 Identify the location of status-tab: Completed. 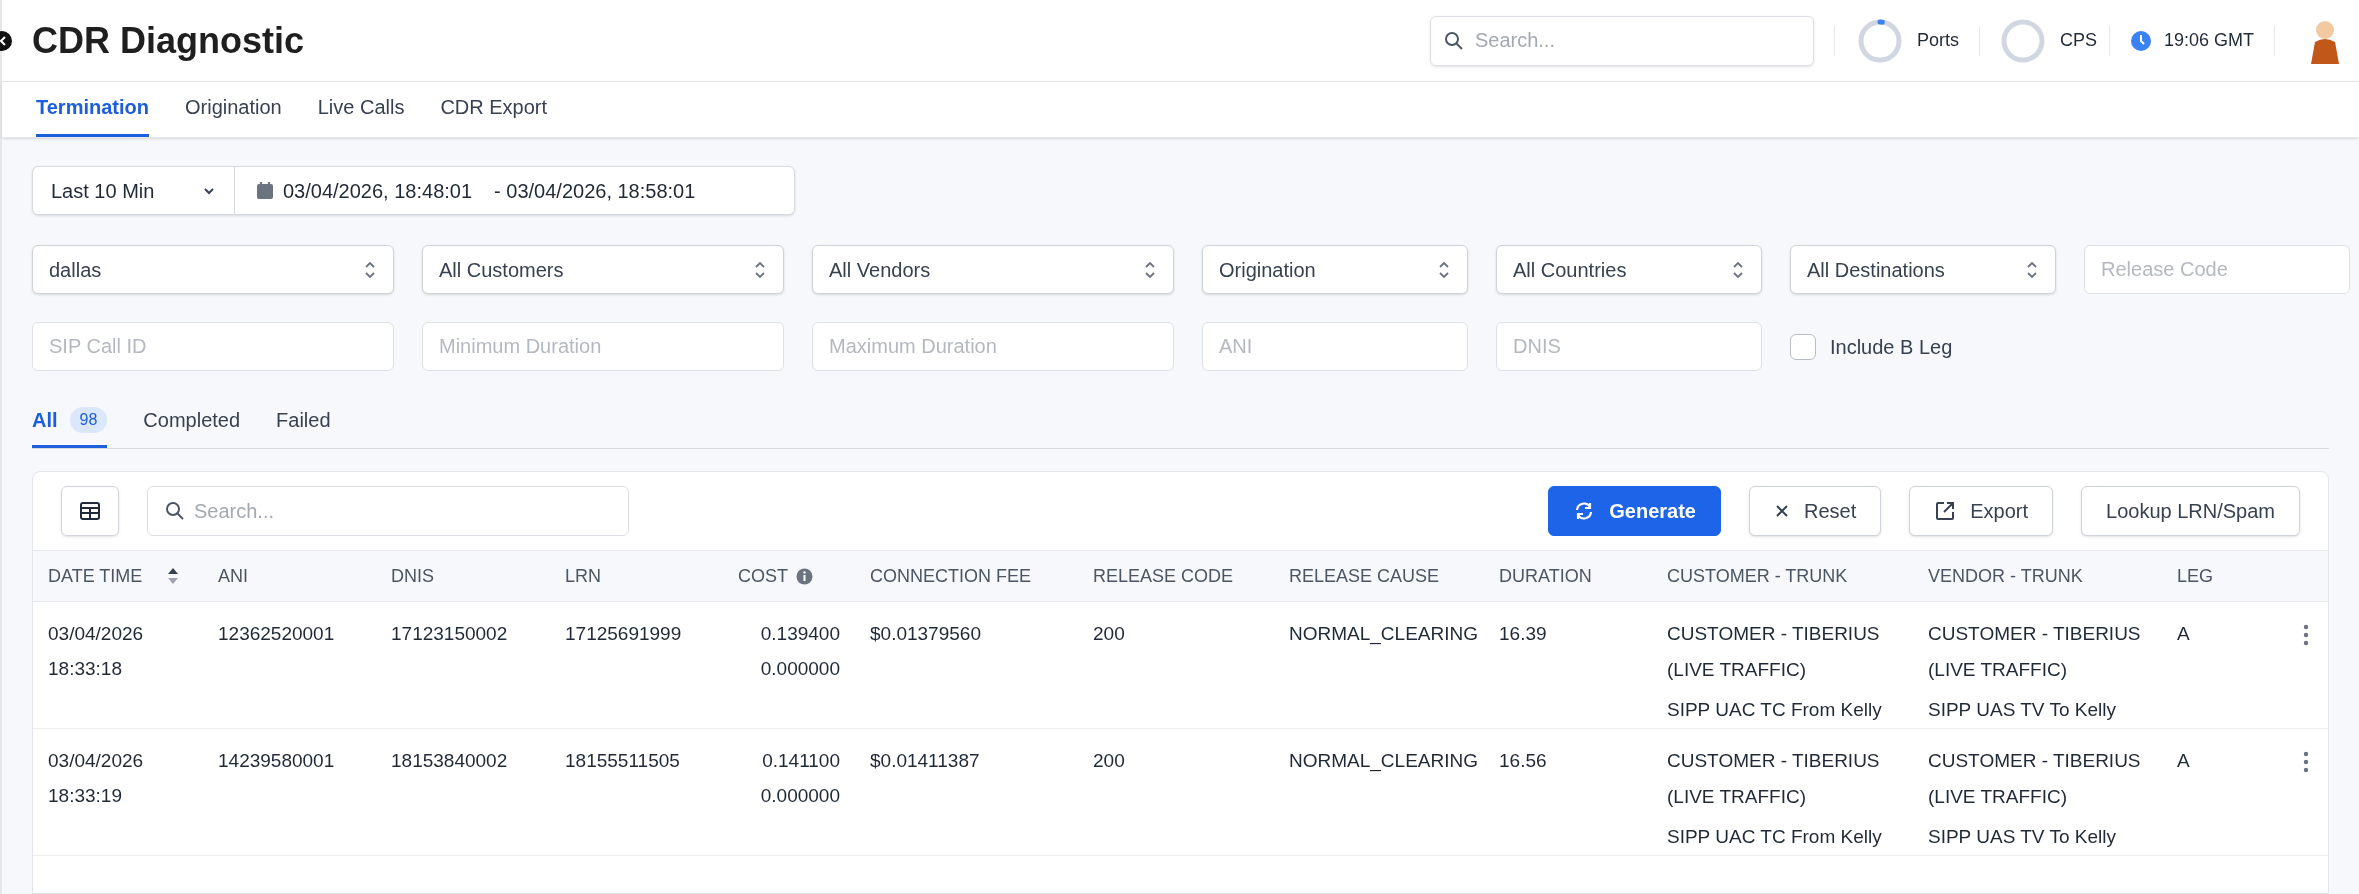
(192, 426).